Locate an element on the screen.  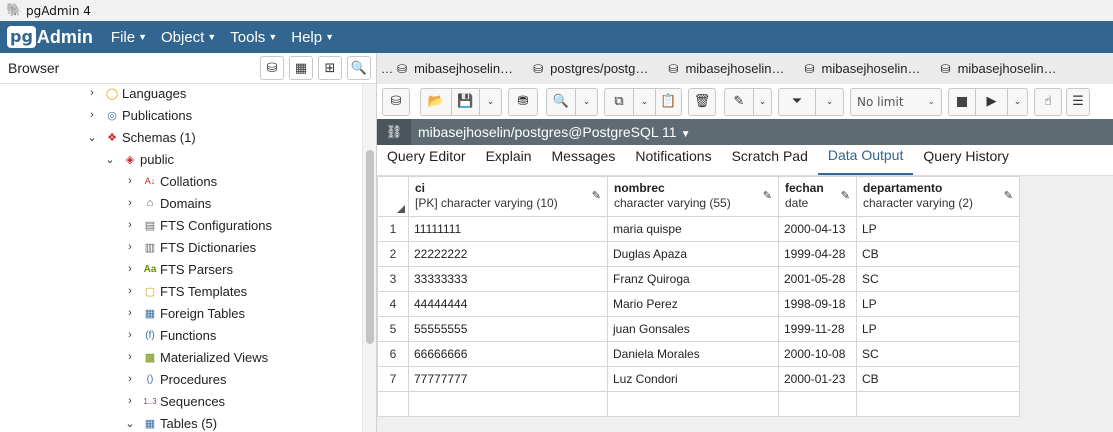
table-row: 5 55555555 juan Gonsales 1999-11-28 LP is located at coordinates (698, 329).